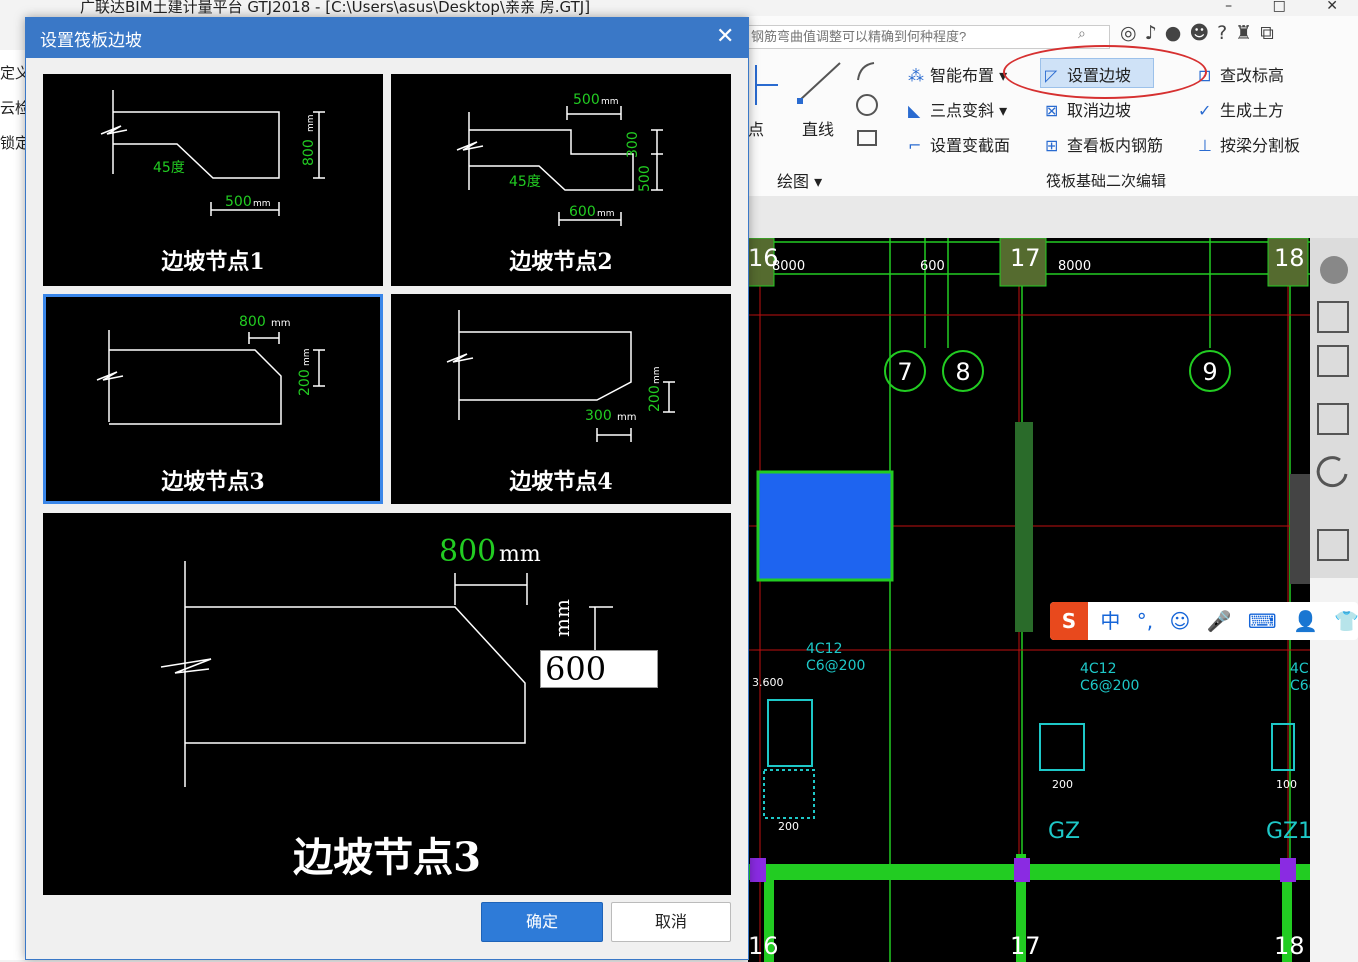 The height and width of the screenshot is (962, 1358). Describe the element at coordinates (1300, 669) in the screenshot. I see `rebar-label-5: 4C12` at that location.